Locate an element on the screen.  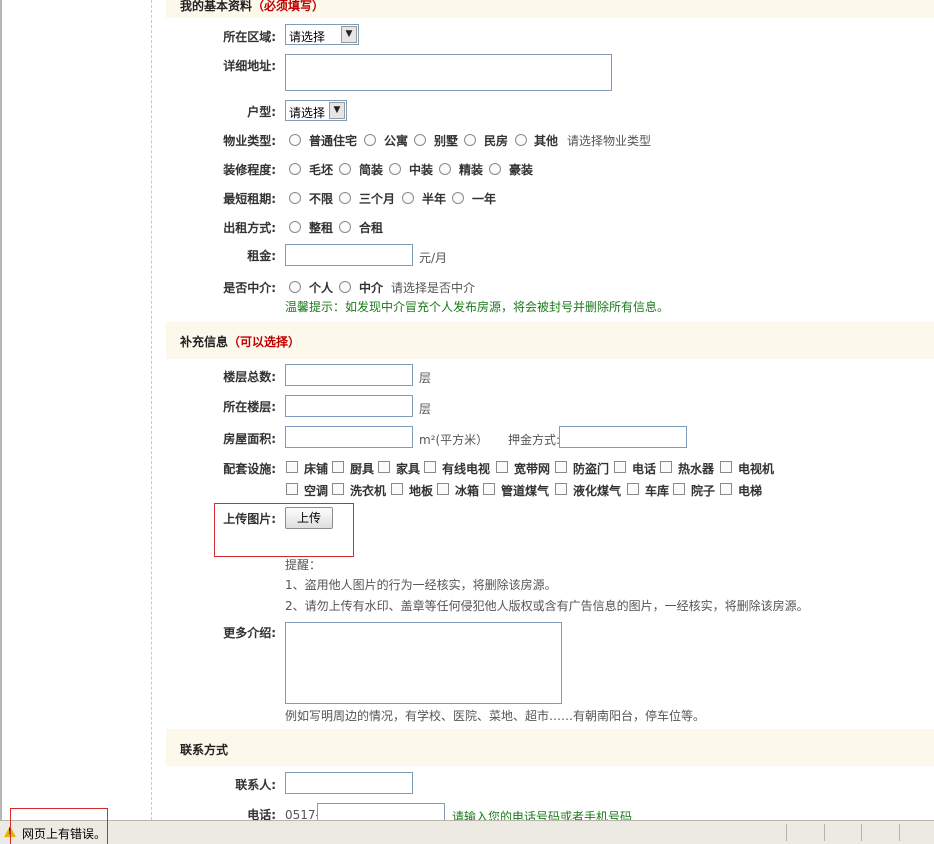
facility-checkbox-water-heater is located at coordinates (666, 467).